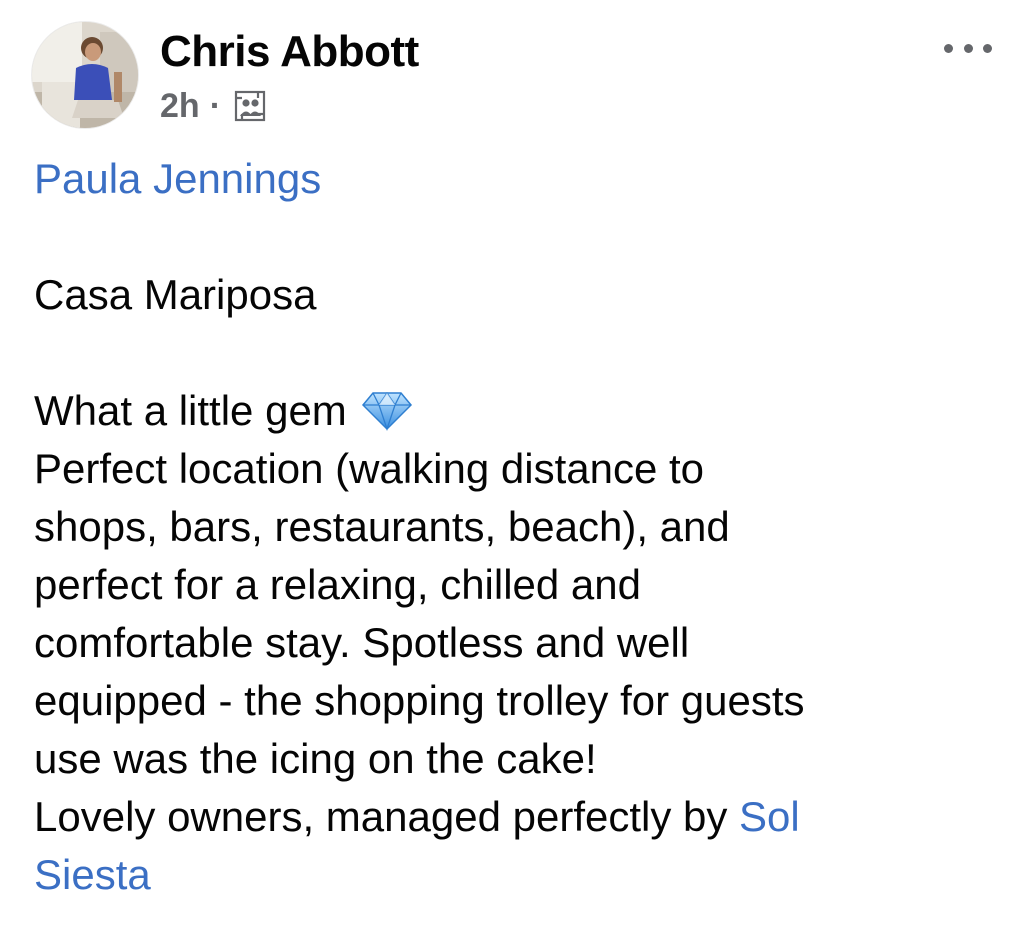 The height and width of the screenshot is (936, 1024). Describe the element at coordinates (315, 758) in the screenshot. I see `body-line-7: use was the icing on the cake!` at that location.